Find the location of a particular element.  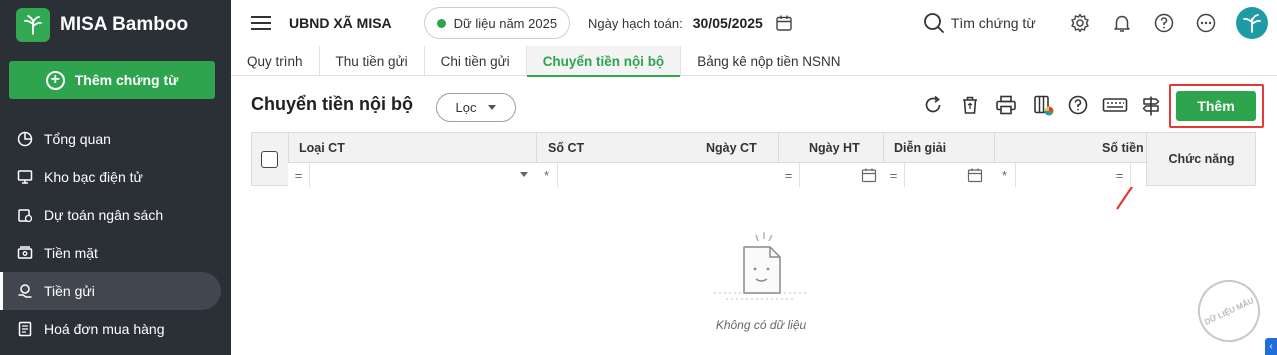

filter-description-input is located at coordinates (1060, 175).